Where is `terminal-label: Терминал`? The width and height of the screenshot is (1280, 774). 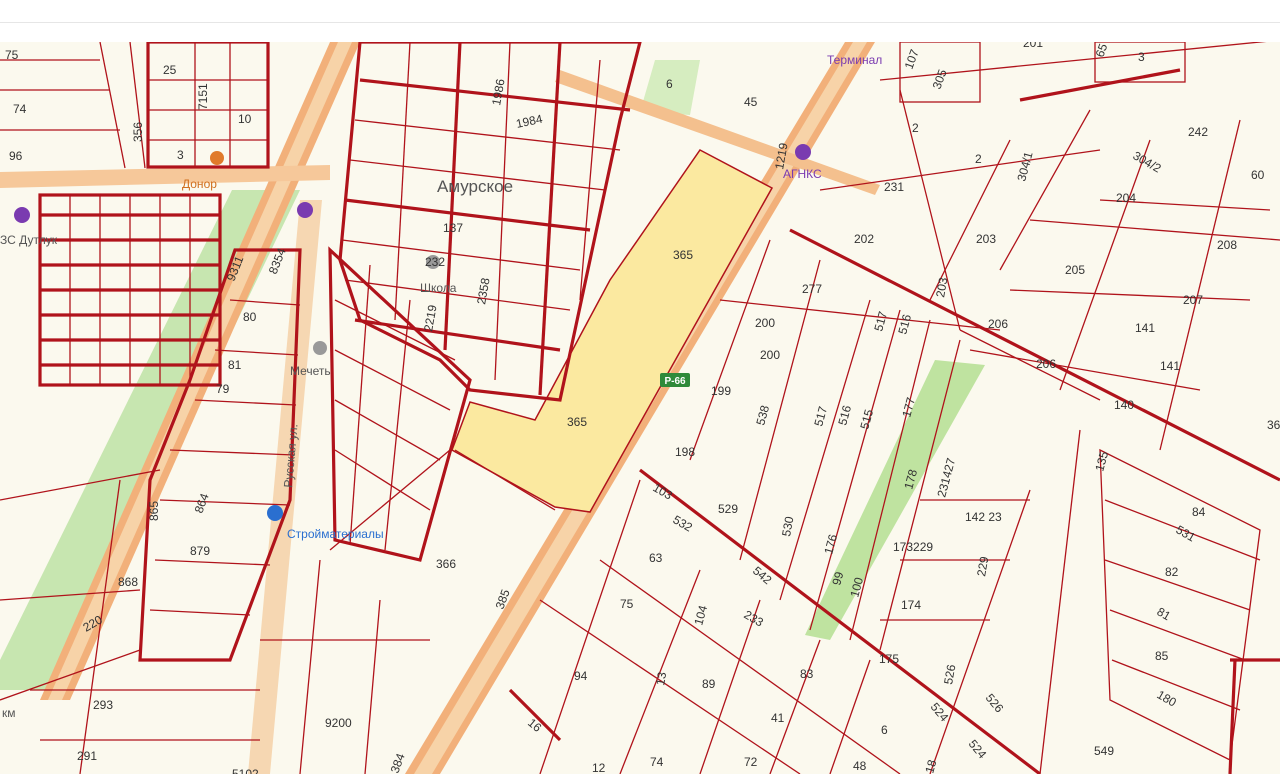 terminal-label: Терминал is located at coordinates (854, 60).